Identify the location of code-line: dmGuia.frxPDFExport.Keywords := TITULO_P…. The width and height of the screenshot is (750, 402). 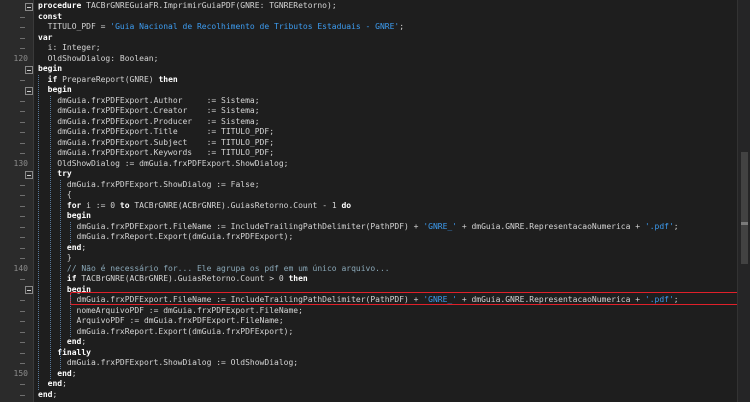
(156, 153).